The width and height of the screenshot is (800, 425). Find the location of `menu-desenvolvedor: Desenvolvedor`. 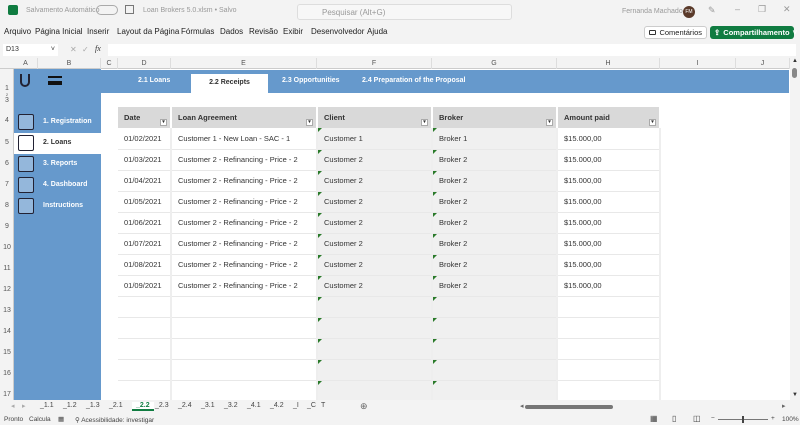

menu-desenvolvedor: Desenvolvedor is located at coordinates (337, 31).